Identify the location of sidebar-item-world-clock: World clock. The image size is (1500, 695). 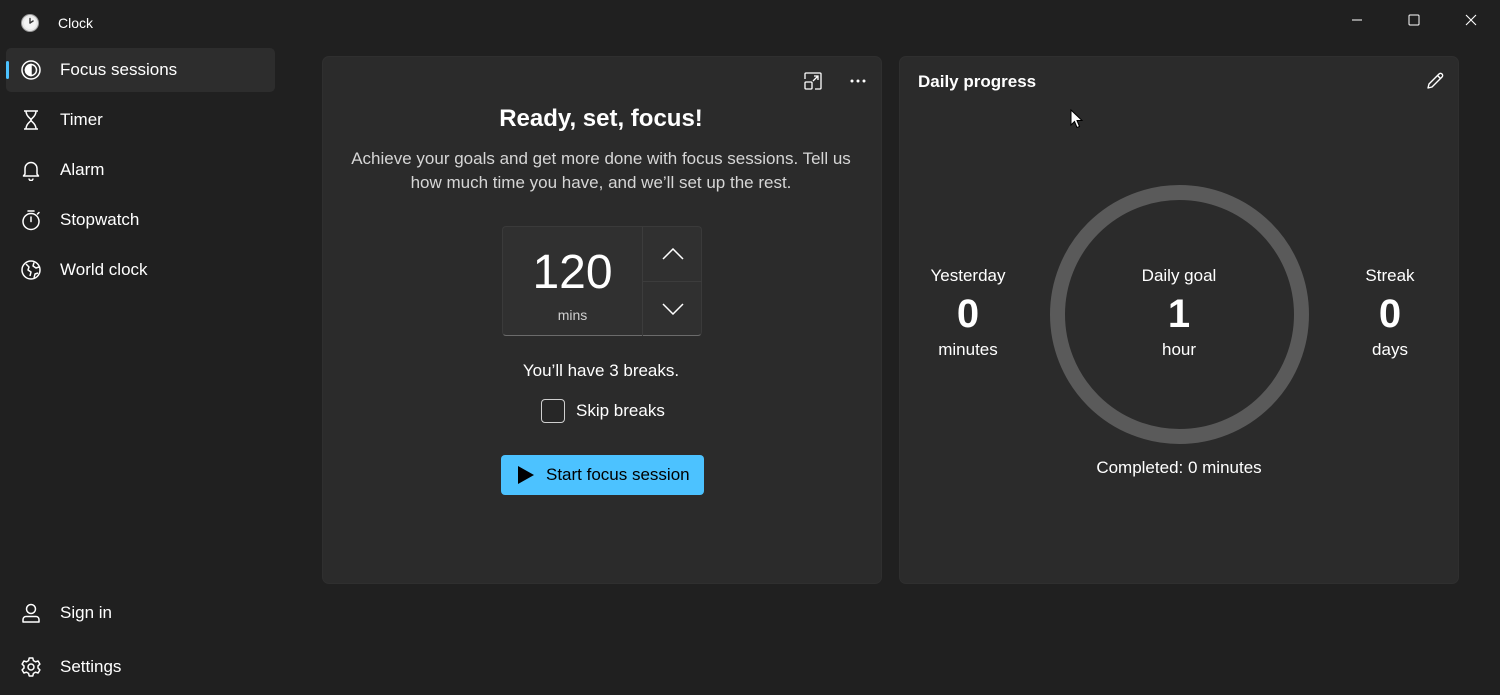
(140, 270).